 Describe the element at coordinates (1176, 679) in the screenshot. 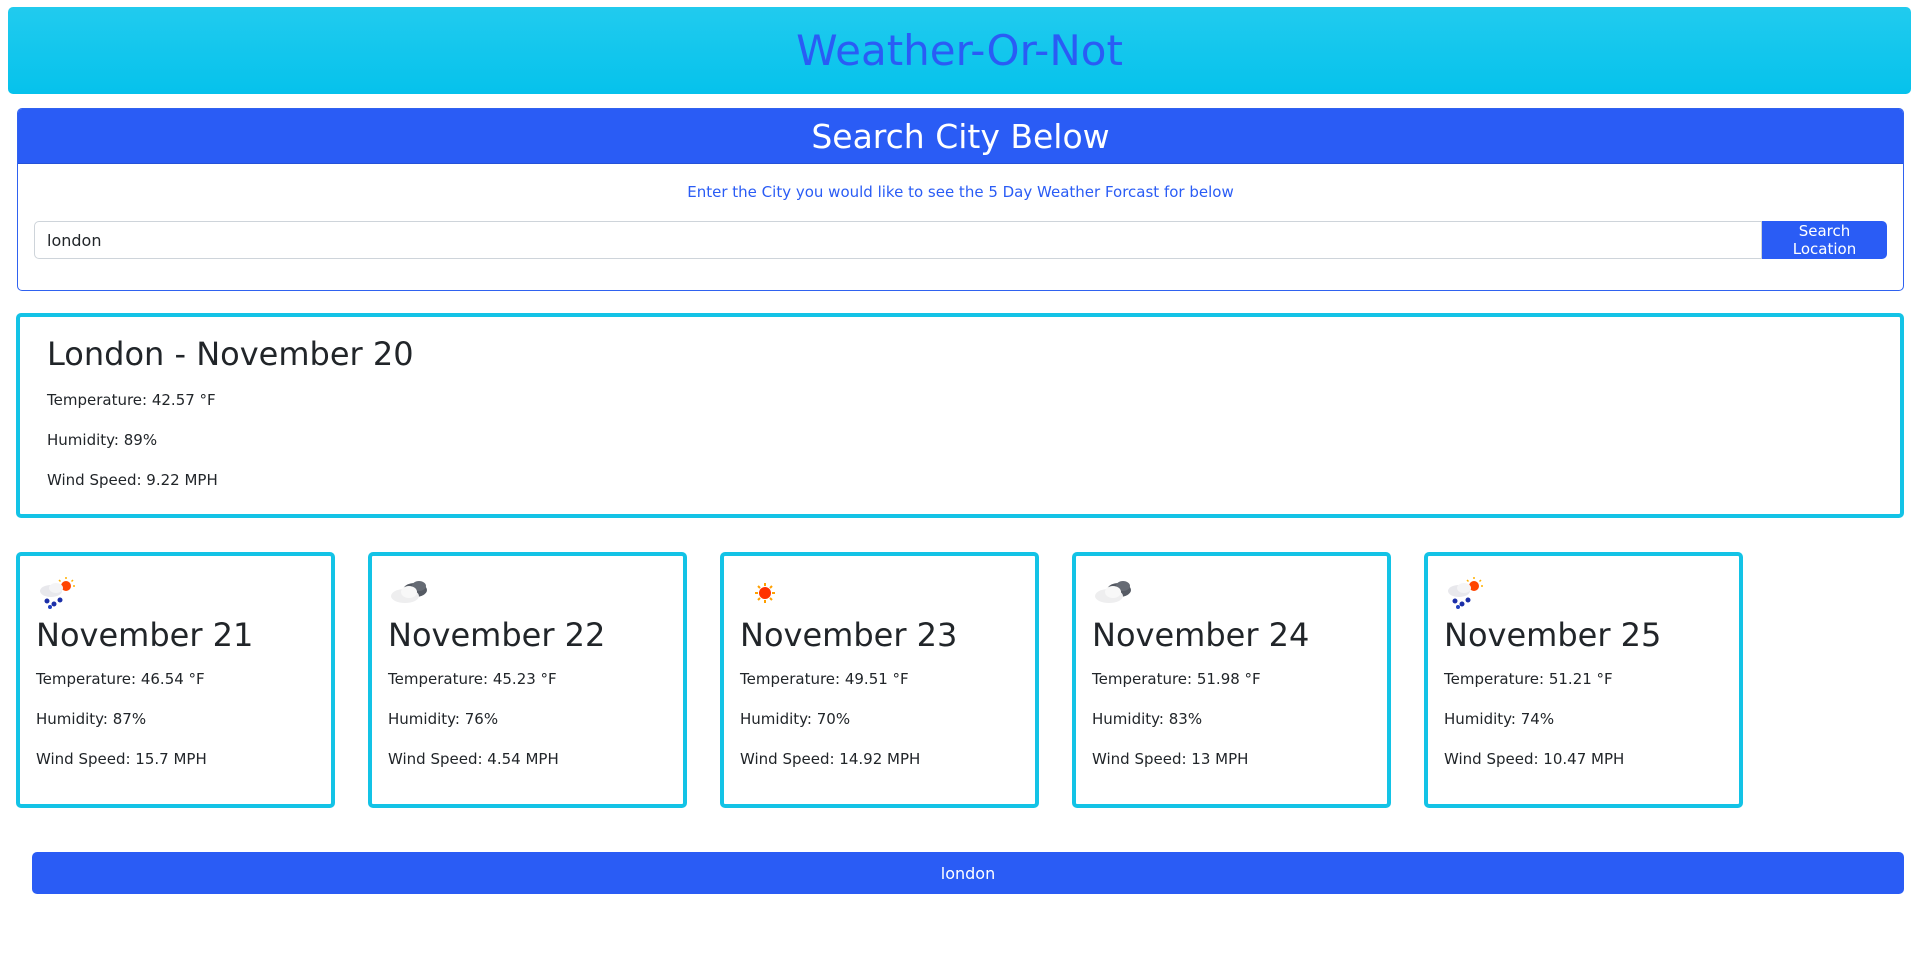

I see `forecast-temperature: Temperature: 51.98 °F` at that location.